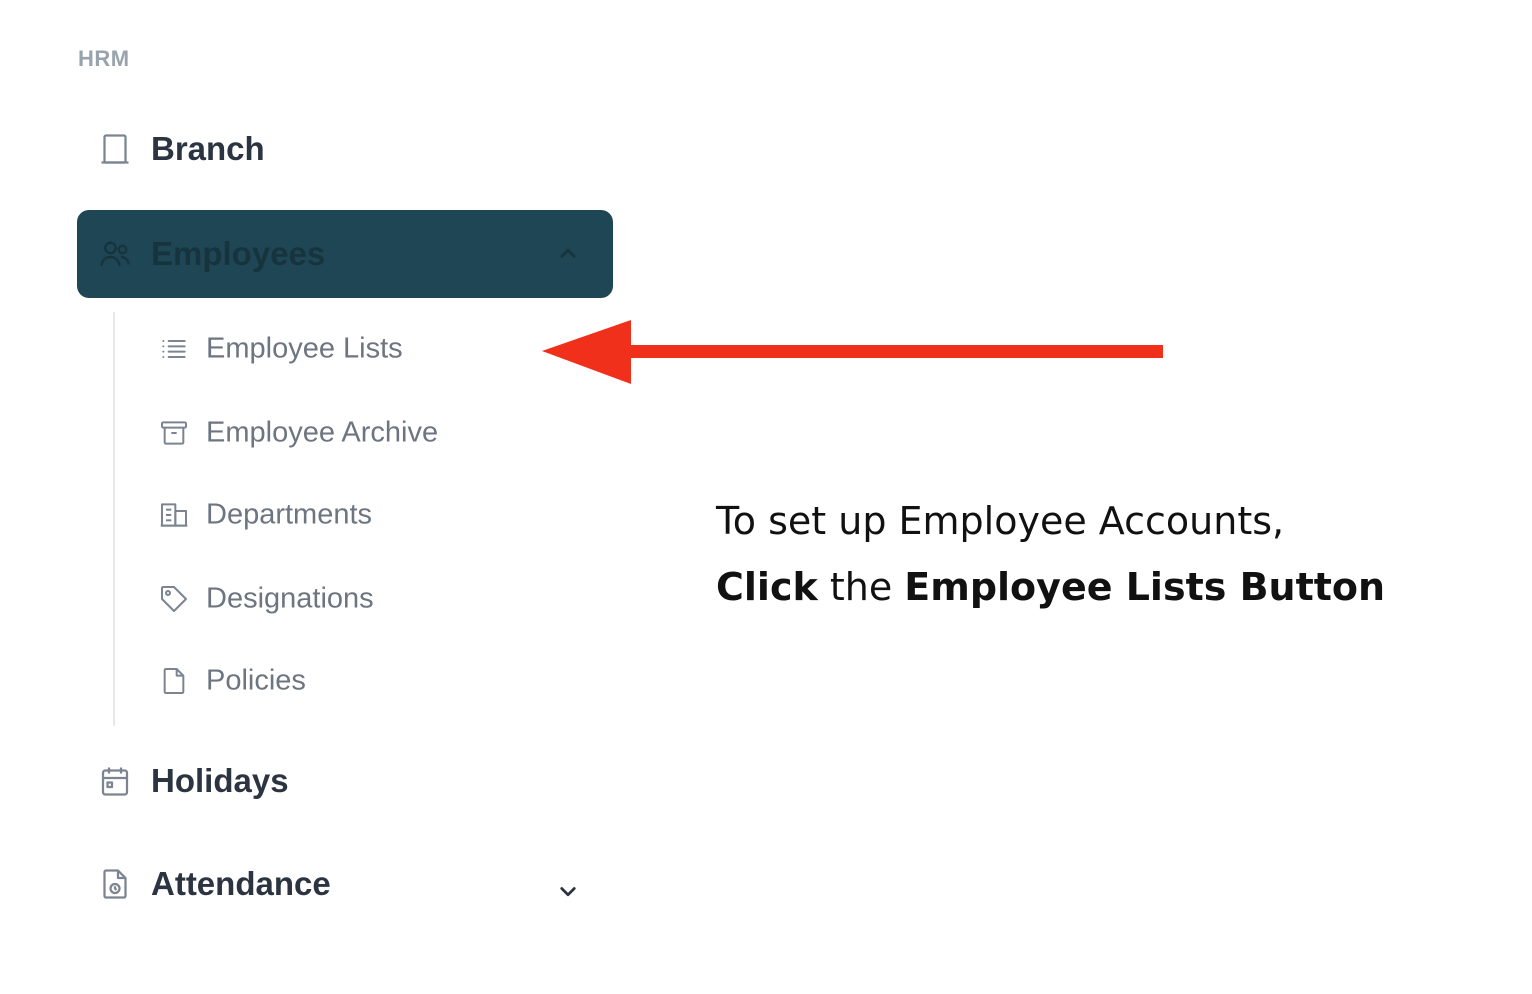 Image resolution: width=1532 pixels, height=994 pixels. Describe the element at coordinates (114, 519) in the screenshot. I see `submenu-rail` at that location.